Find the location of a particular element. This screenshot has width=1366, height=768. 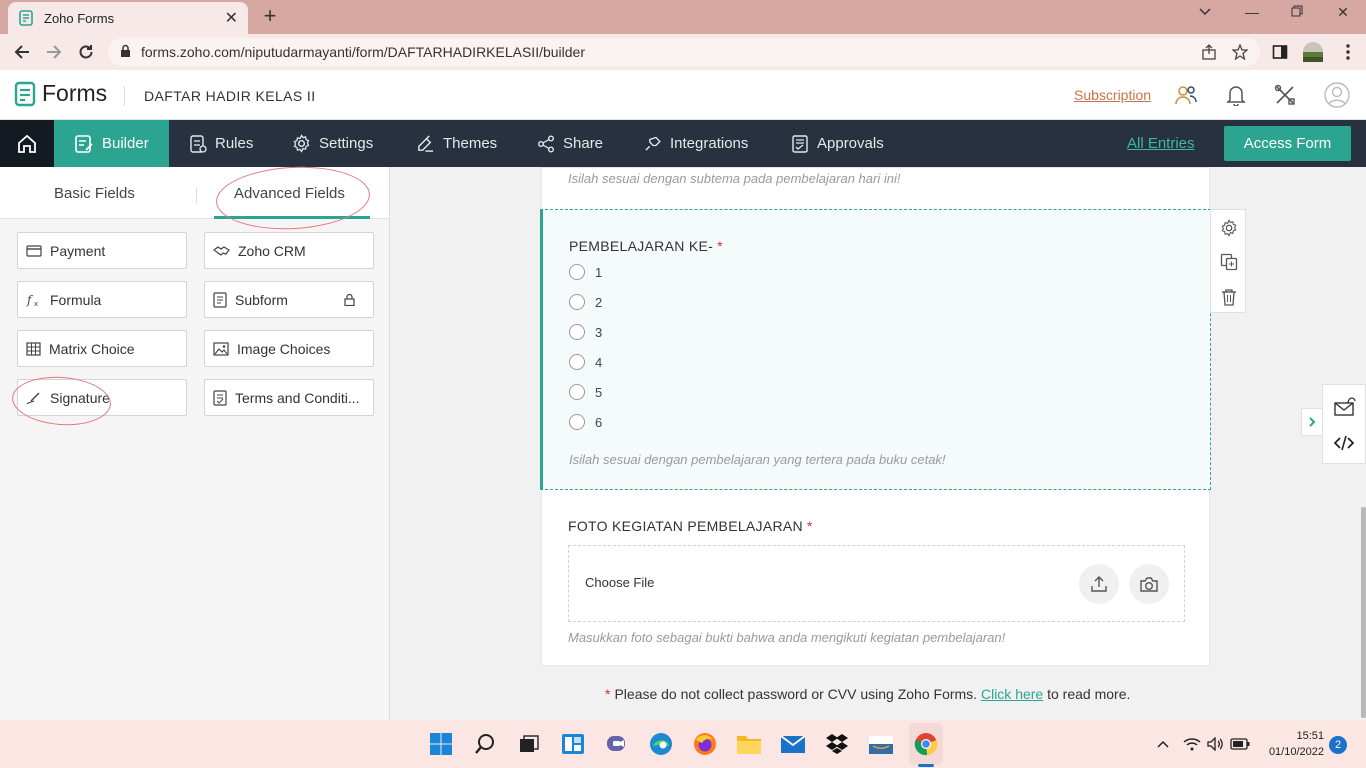

dropbox-icon is located at coordinates (837, 744).